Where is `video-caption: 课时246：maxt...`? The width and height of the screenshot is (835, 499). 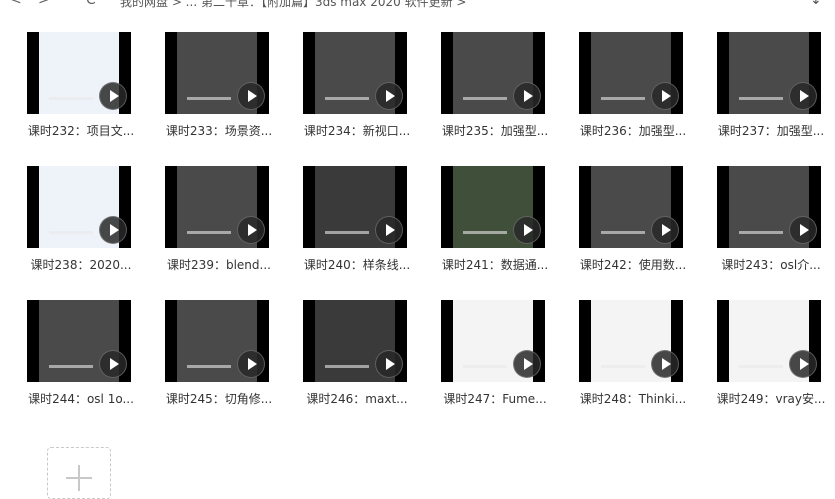
video-caption: 课时246：maxt... is located at coordinates (357, 398).